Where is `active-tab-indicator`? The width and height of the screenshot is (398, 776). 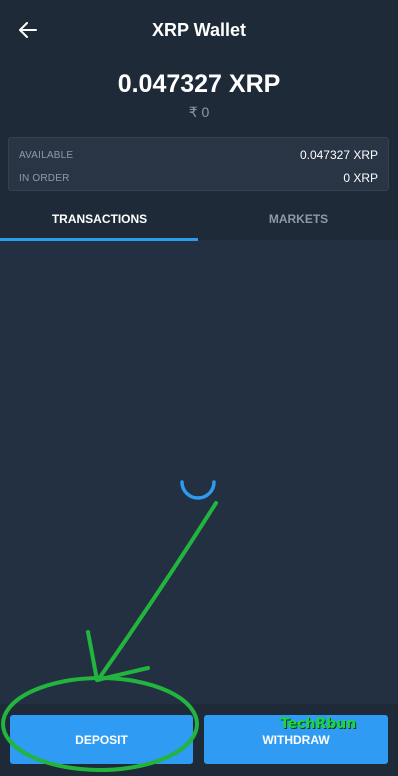 active-tab-indicator is located at coordinates (99, 239).